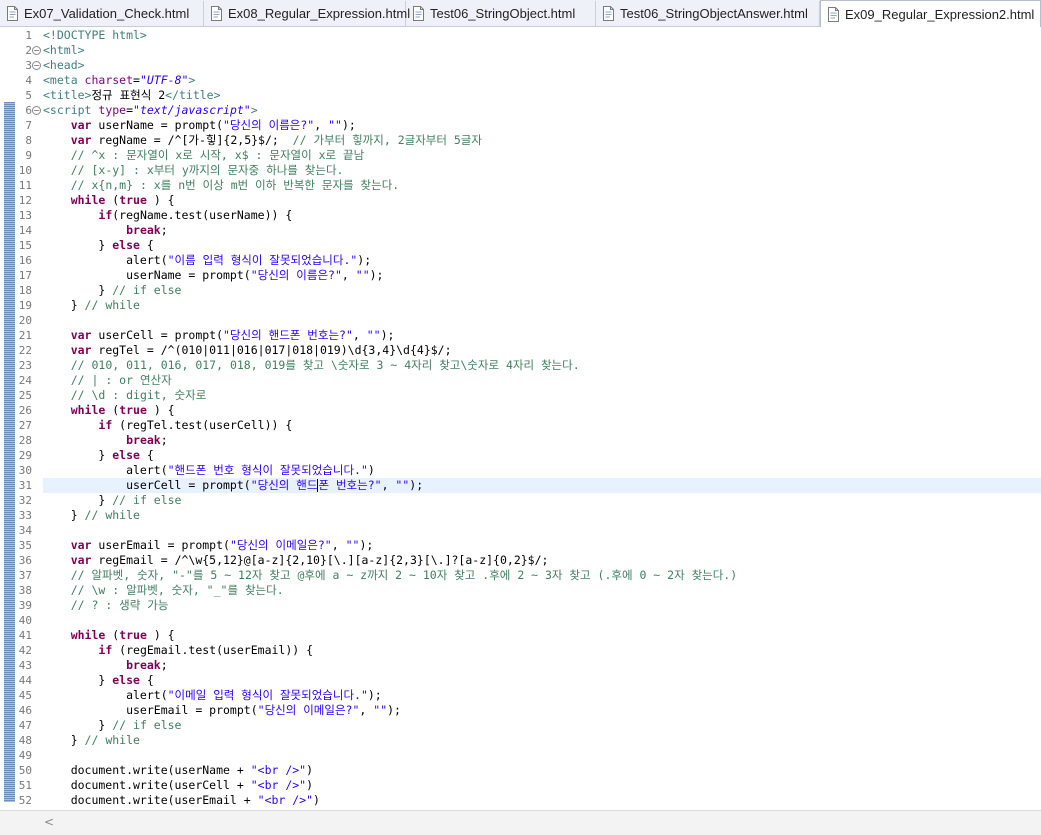 This screenshot has width=1041, height=835. Describe the element at coordinates (542, 395) in the screenshot. I see `code-line: // \d : digit, 숫자로` at that location.